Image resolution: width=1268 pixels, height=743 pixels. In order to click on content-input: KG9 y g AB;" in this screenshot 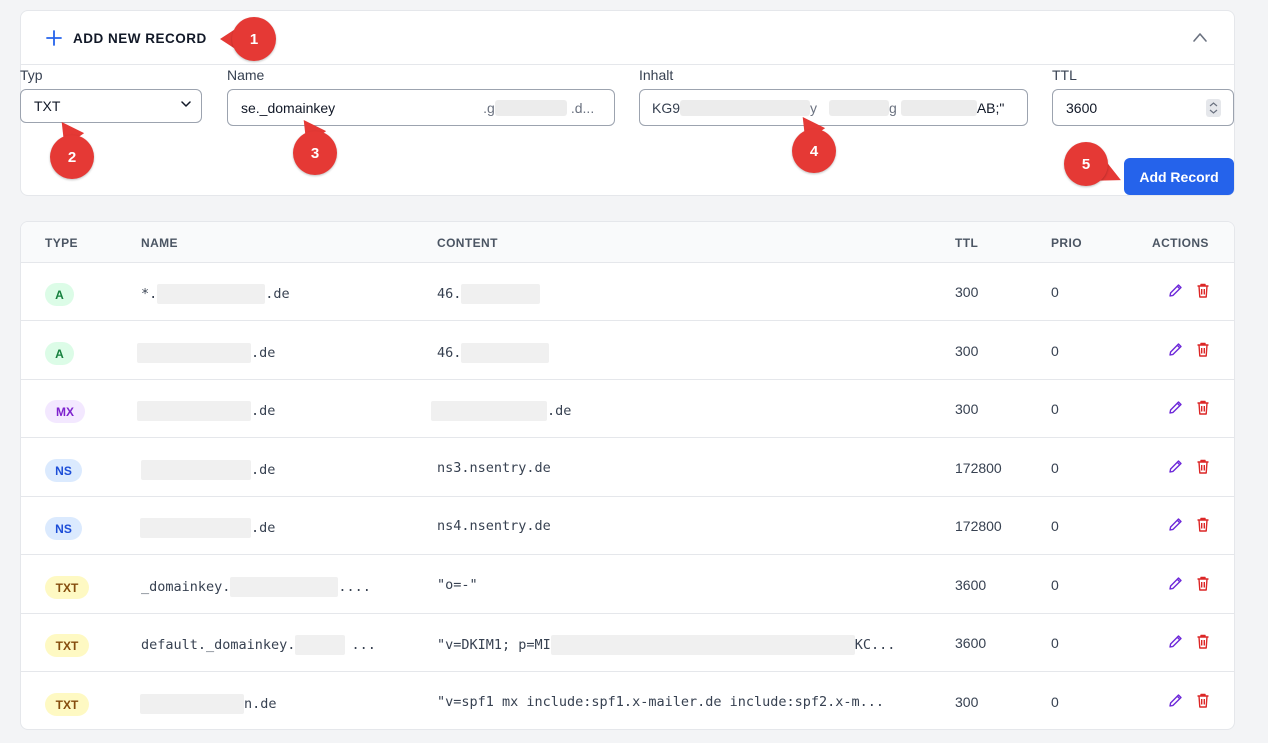, I will do `click(833, 107)`.